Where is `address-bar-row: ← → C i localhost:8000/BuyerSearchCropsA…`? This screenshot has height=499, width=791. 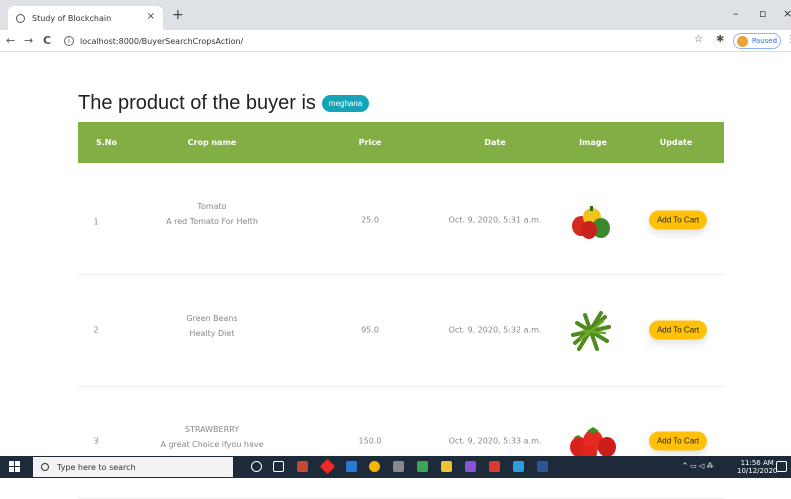 address-bar-row: ← → C i localhost:8000/BuyerSearchCropsA… is located at coordinates (395, 41).